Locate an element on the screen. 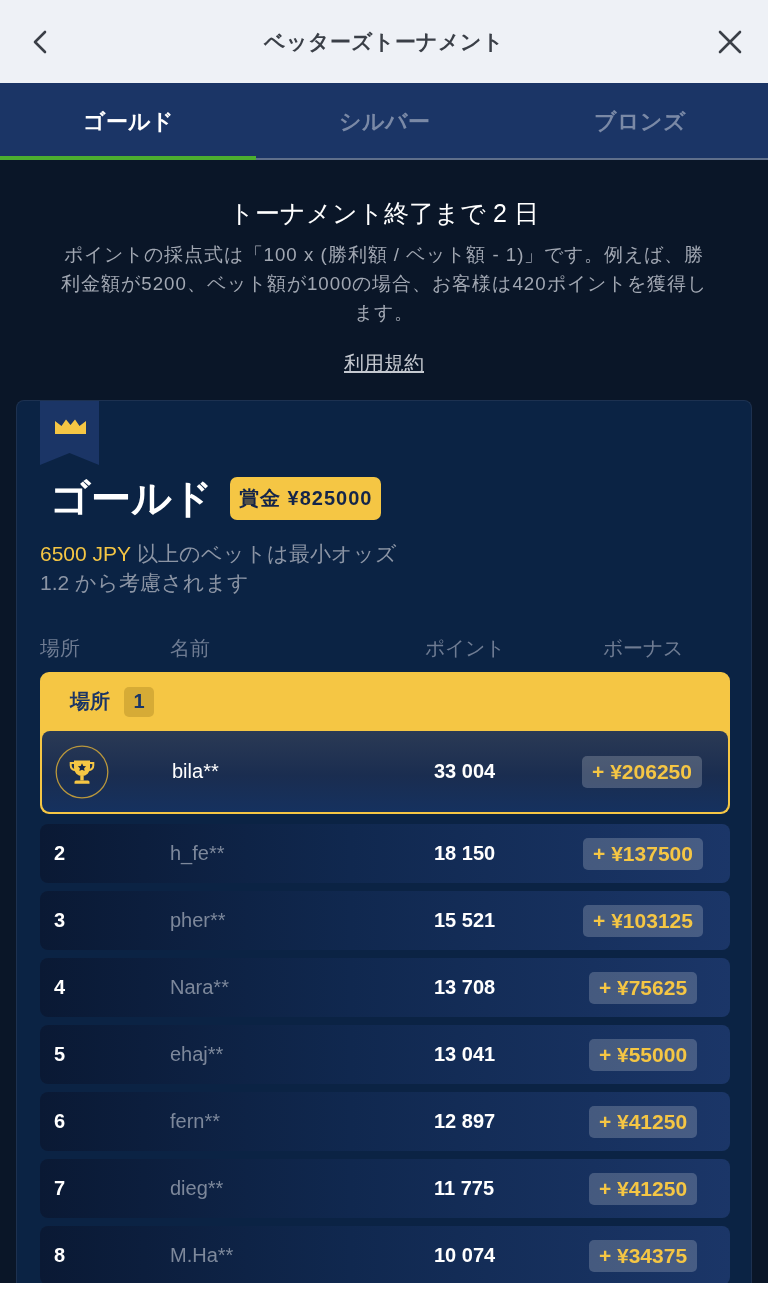 Image resolution: width=768 pixels, height=1293 pixels. bonus-amount-badge: + ¥137500 is located at coordinates (643, 853).